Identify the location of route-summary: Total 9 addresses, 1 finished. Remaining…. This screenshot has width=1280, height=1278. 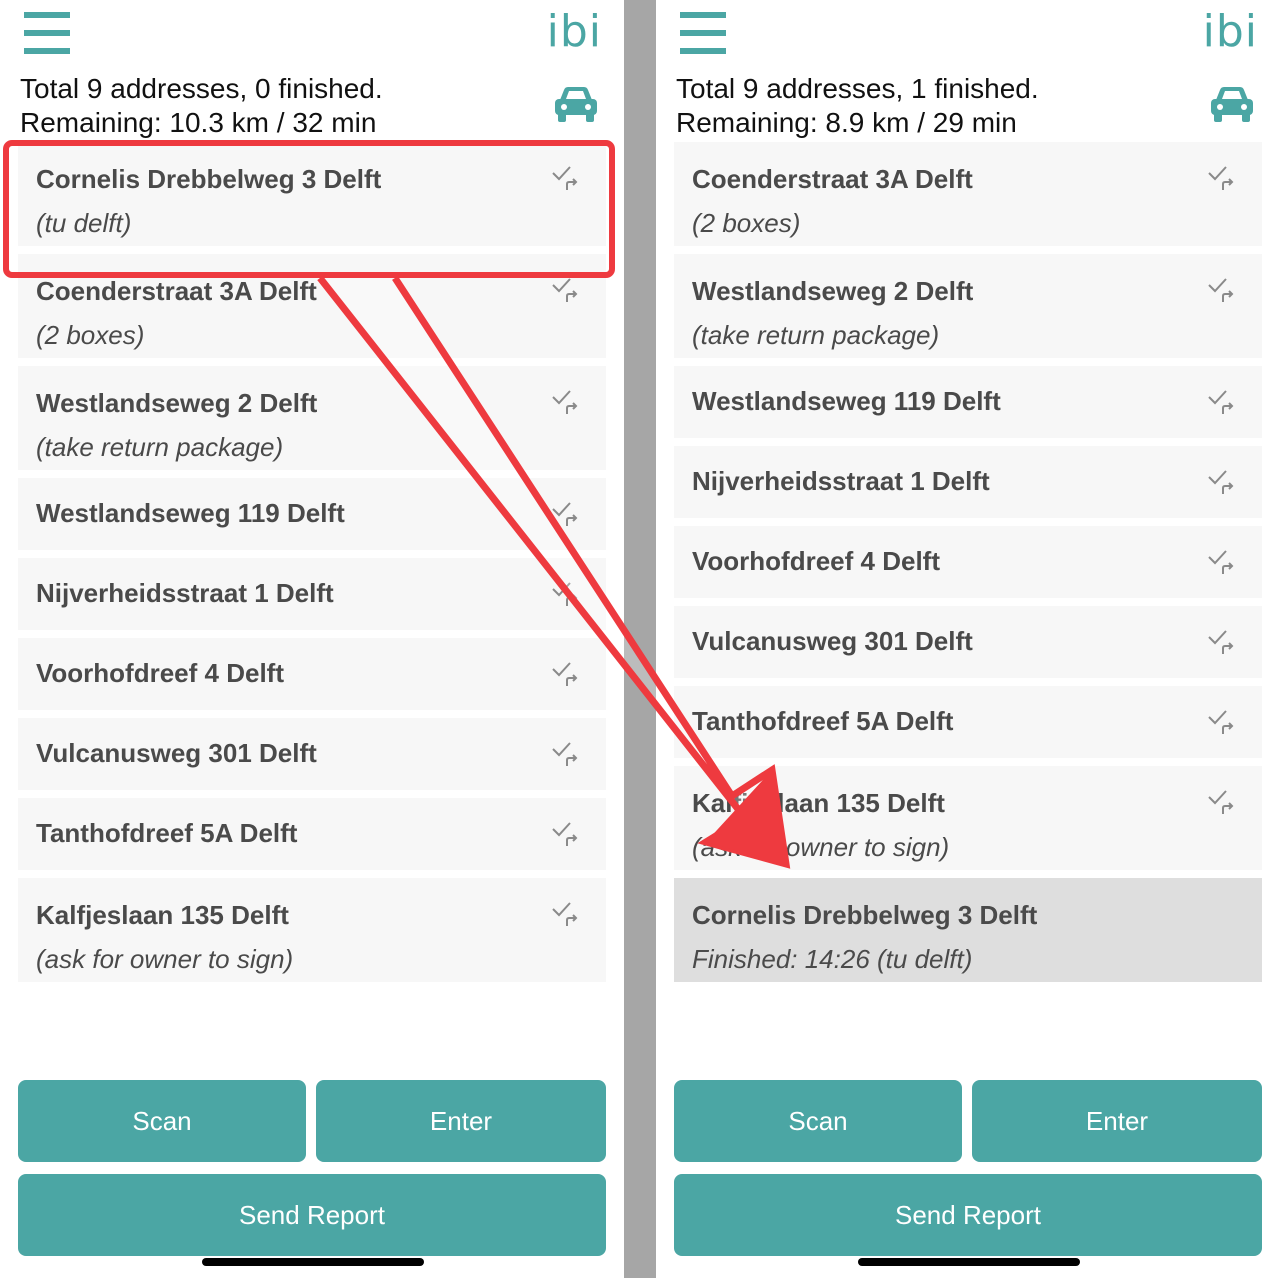
(857, 106).